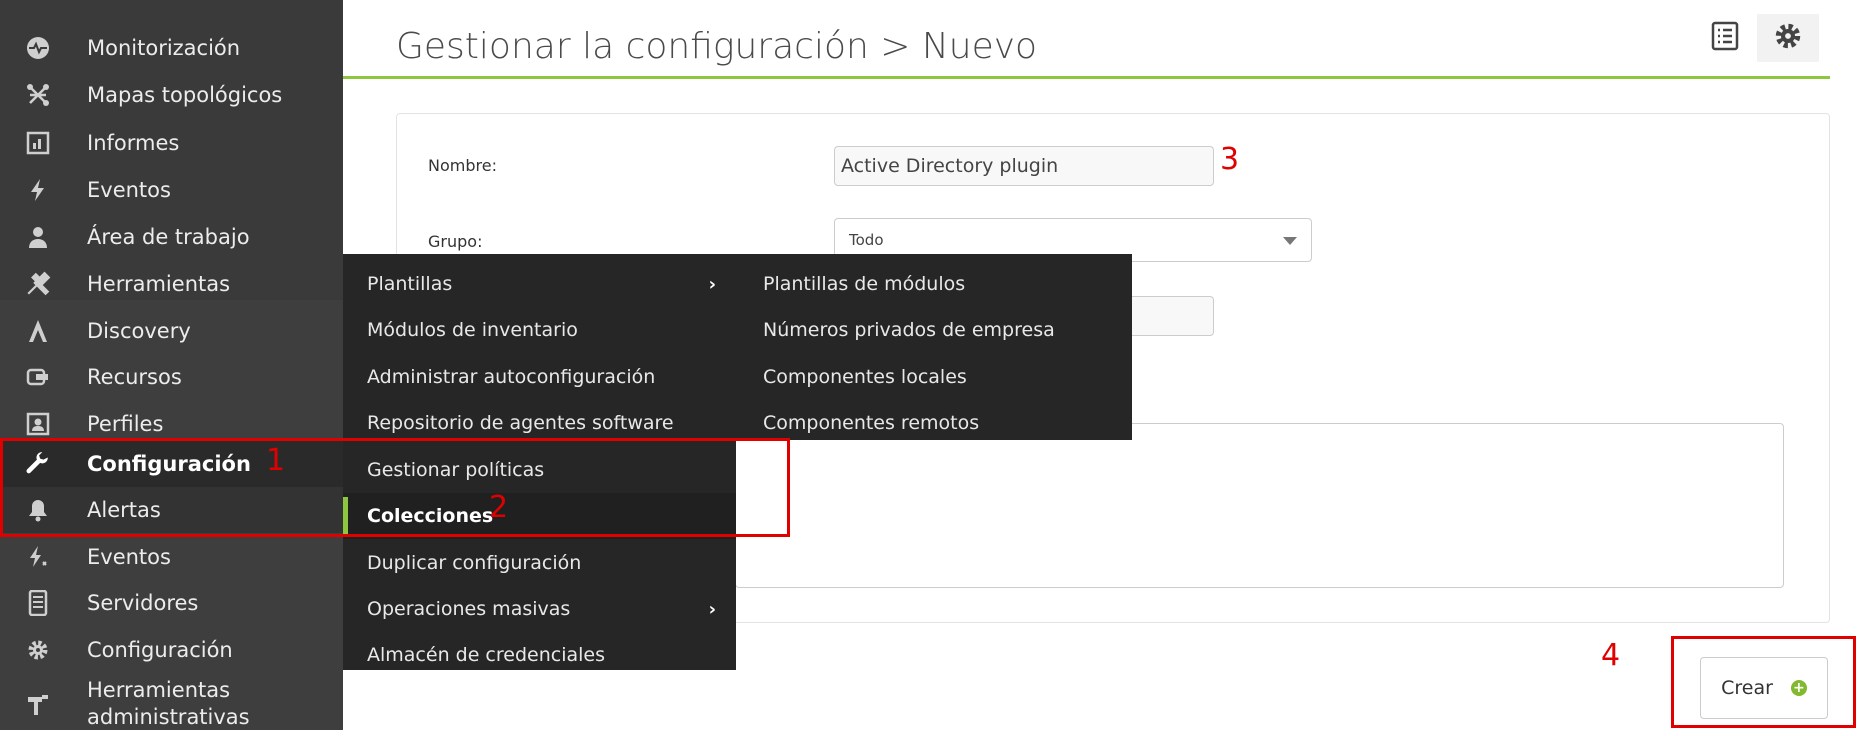 The image size is (1871, 736). What do you see at coordinates (38, 48) in the screenshot?
I see `heartbeat-icon` at bounding box center [38, 48].